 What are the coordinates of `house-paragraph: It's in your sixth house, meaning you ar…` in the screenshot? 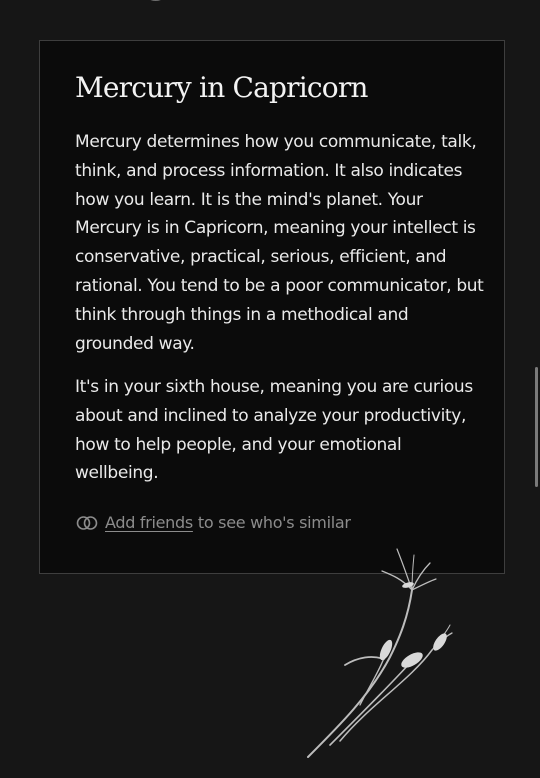 It's located at (274, 430).